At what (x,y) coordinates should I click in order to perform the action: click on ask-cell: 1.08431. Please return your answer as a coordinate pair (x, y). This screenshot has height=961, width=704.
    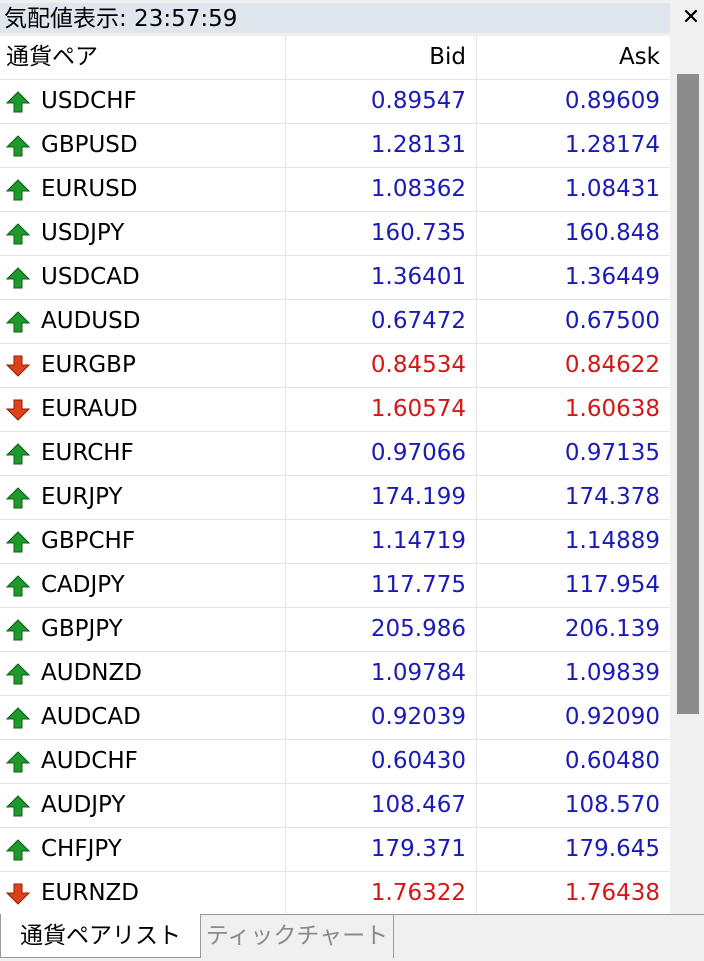
    Looking at the image, I should click on (612, 189).